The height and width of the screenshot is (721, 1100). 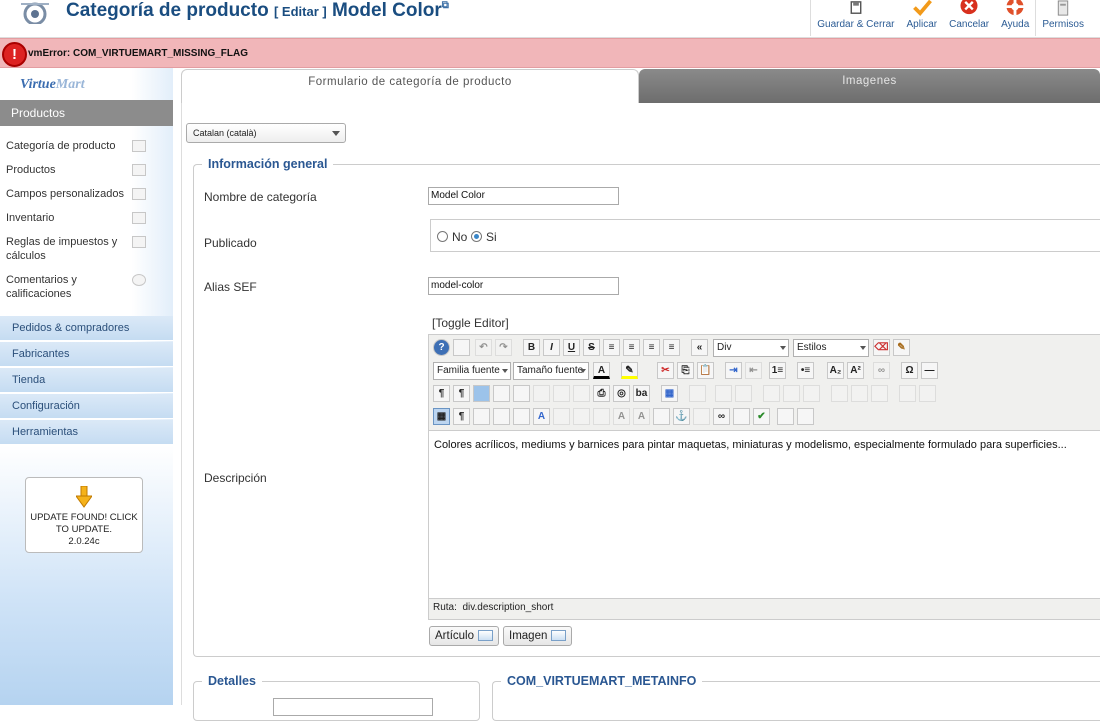 What do you see at coordinates (791, 393) in the screenshot?
I see `insert-row-after-icon` at bounding box center [791, 393].